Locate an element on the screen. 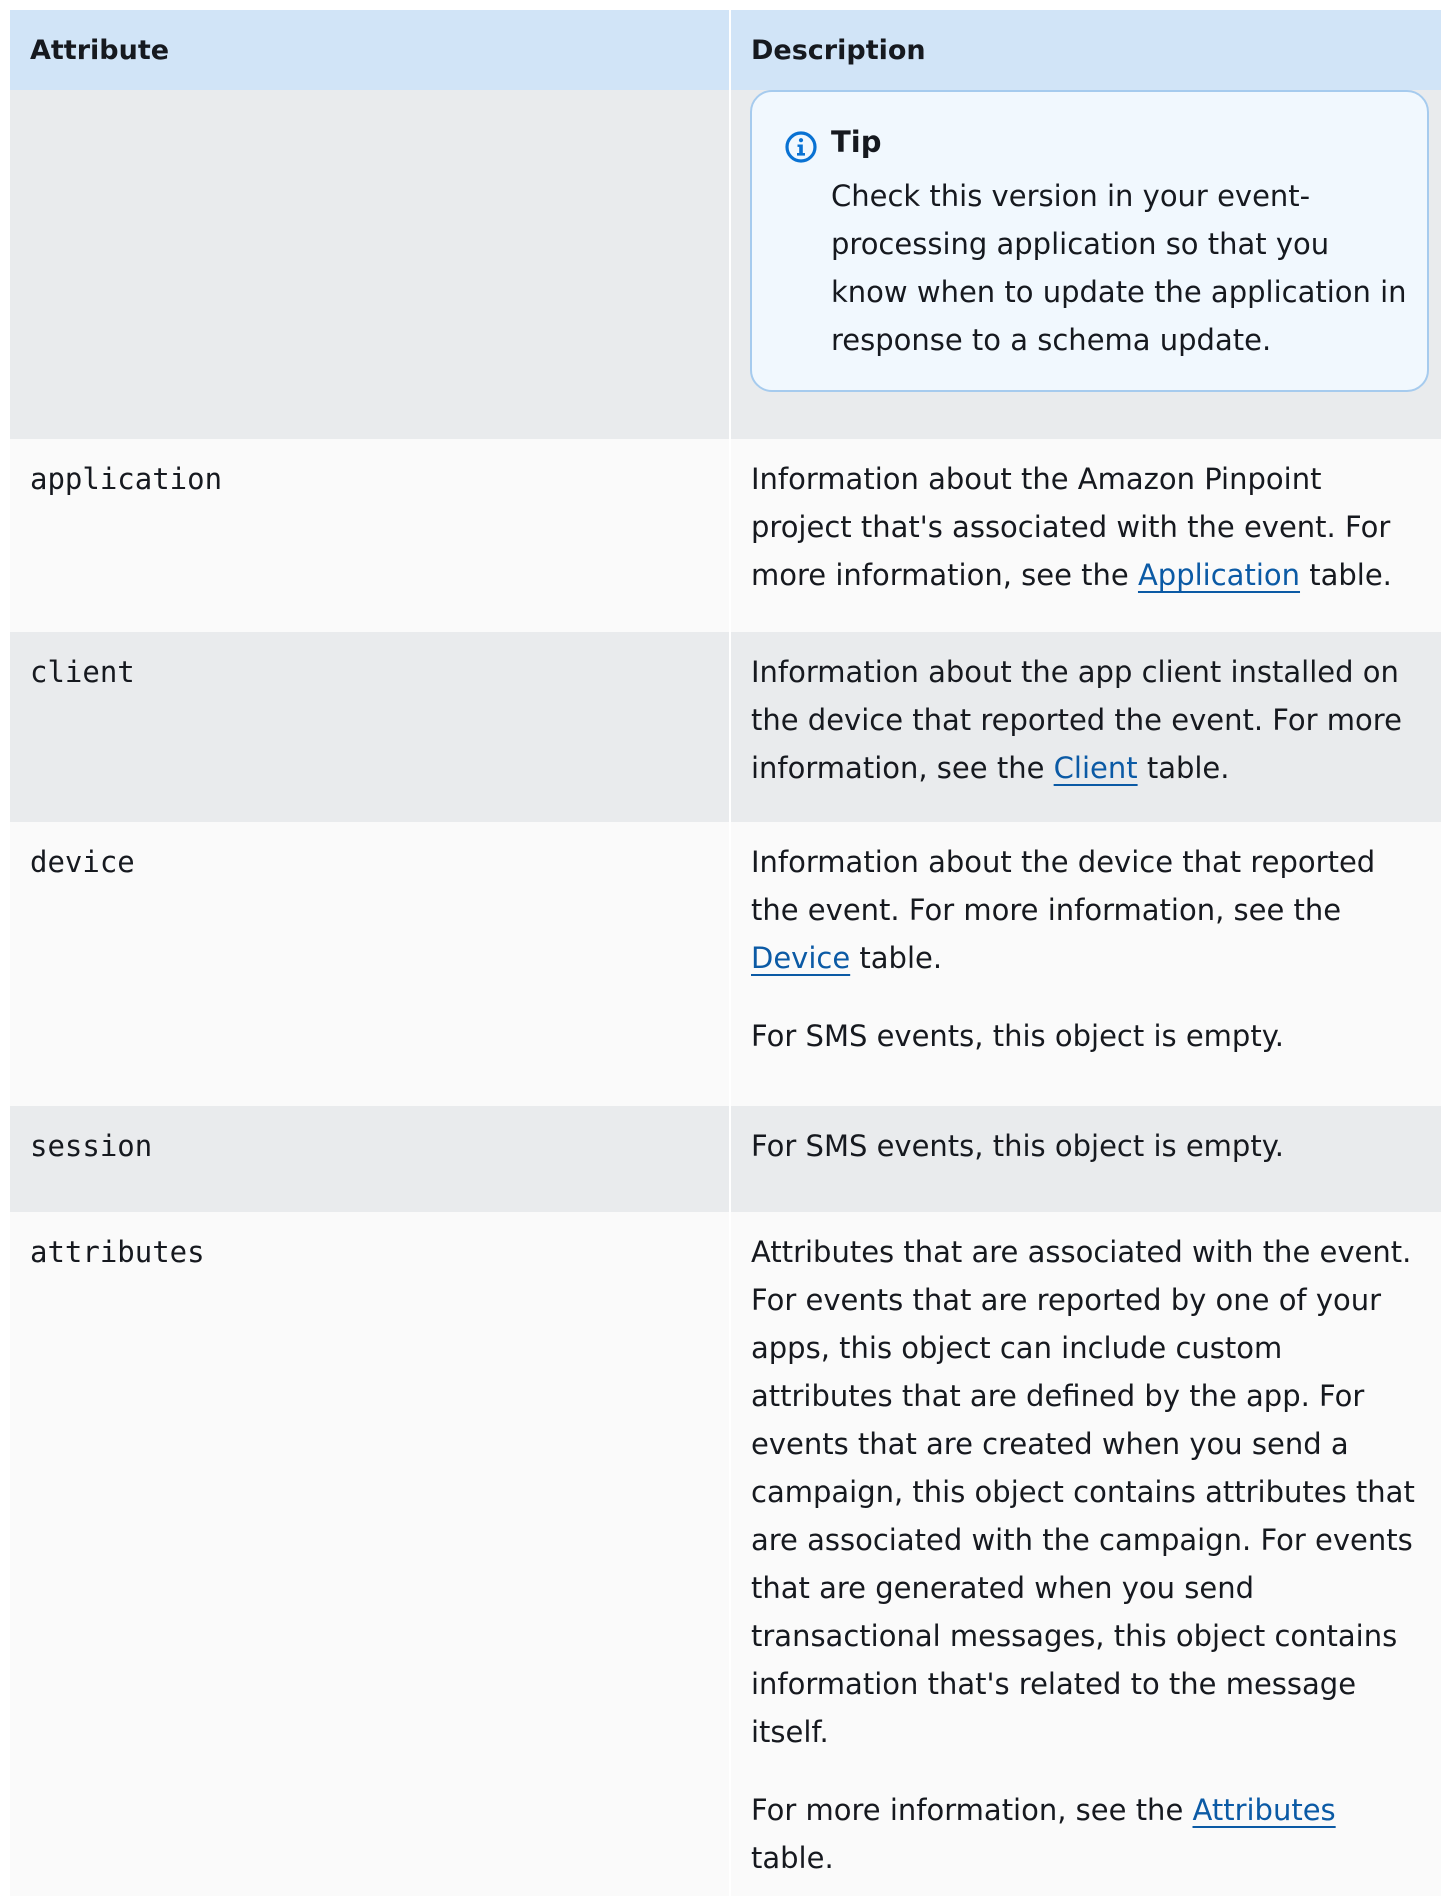 The width and height of the screenshot is (1441, 1896). attribute-cell-empty is located at coordinates (370, 264).